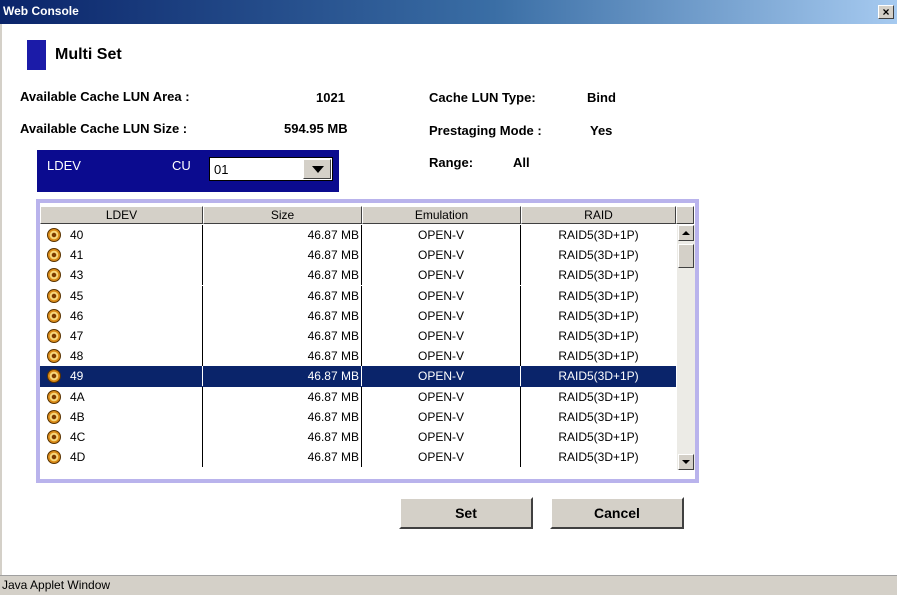  What do you see at coordinates (77, 376) in the screenshot?
I see `ldev-id: 49` at bounding box center [77, 376].